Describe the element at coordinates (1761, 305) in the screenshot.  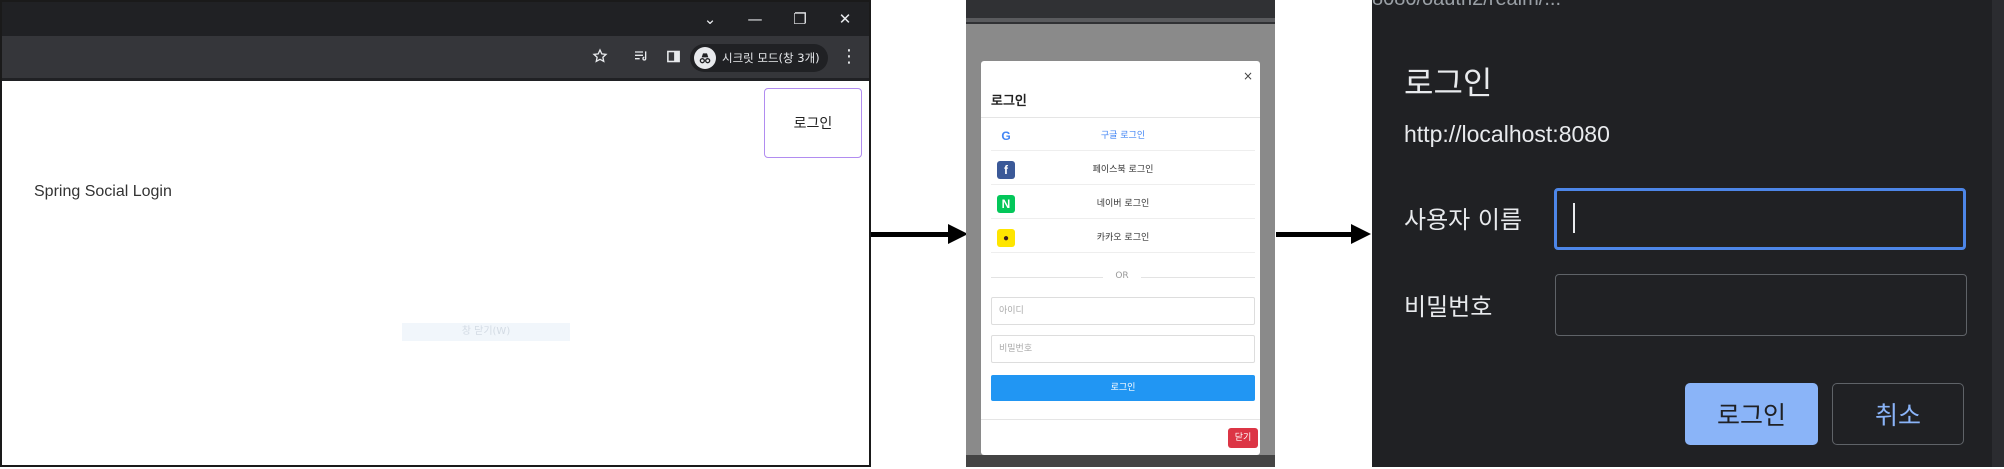
I see `password-field` at that location.